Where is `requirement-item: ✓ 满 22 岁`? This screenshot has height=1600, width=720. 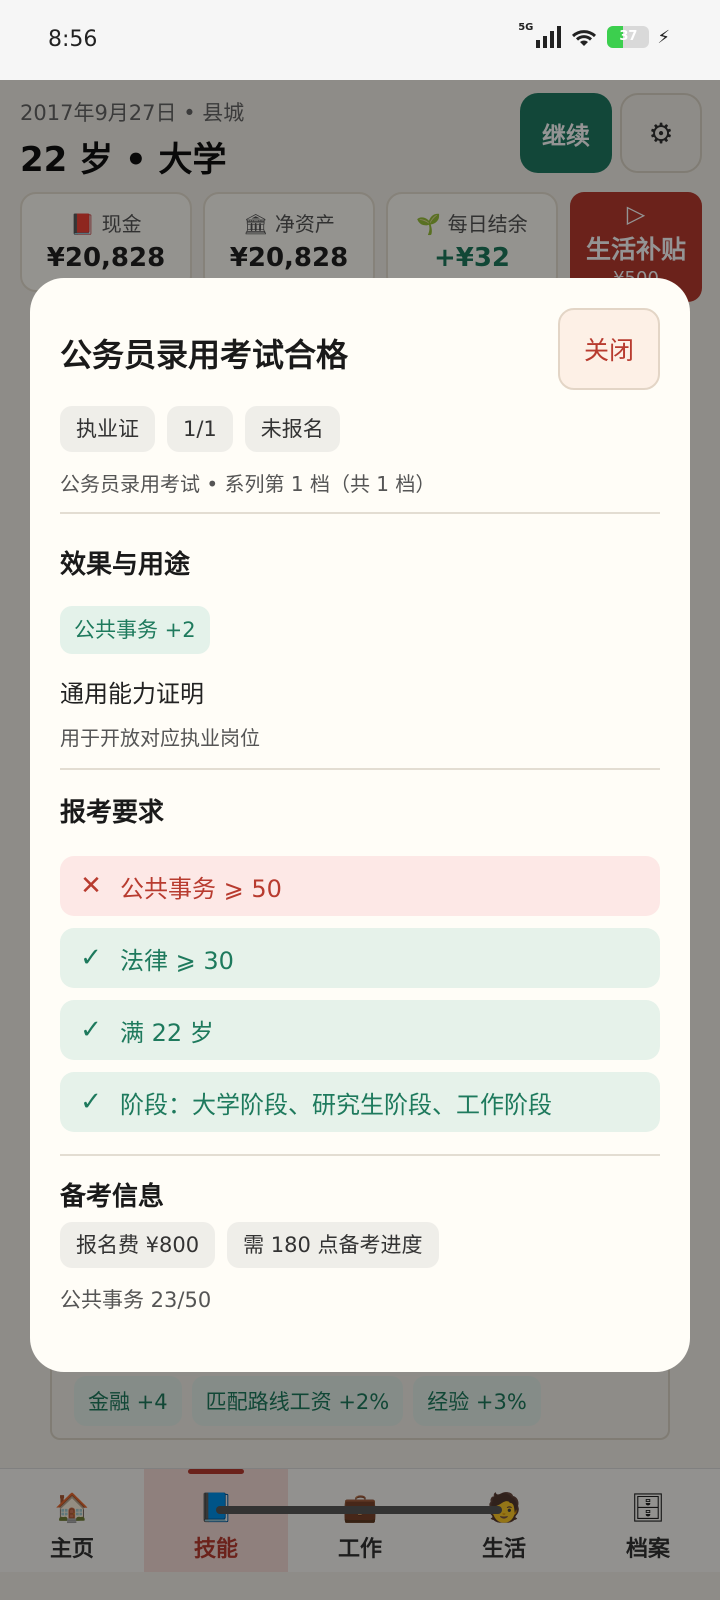
requirement-item: ✓ 满 22 岁 is located at coordinates (360, 1030).